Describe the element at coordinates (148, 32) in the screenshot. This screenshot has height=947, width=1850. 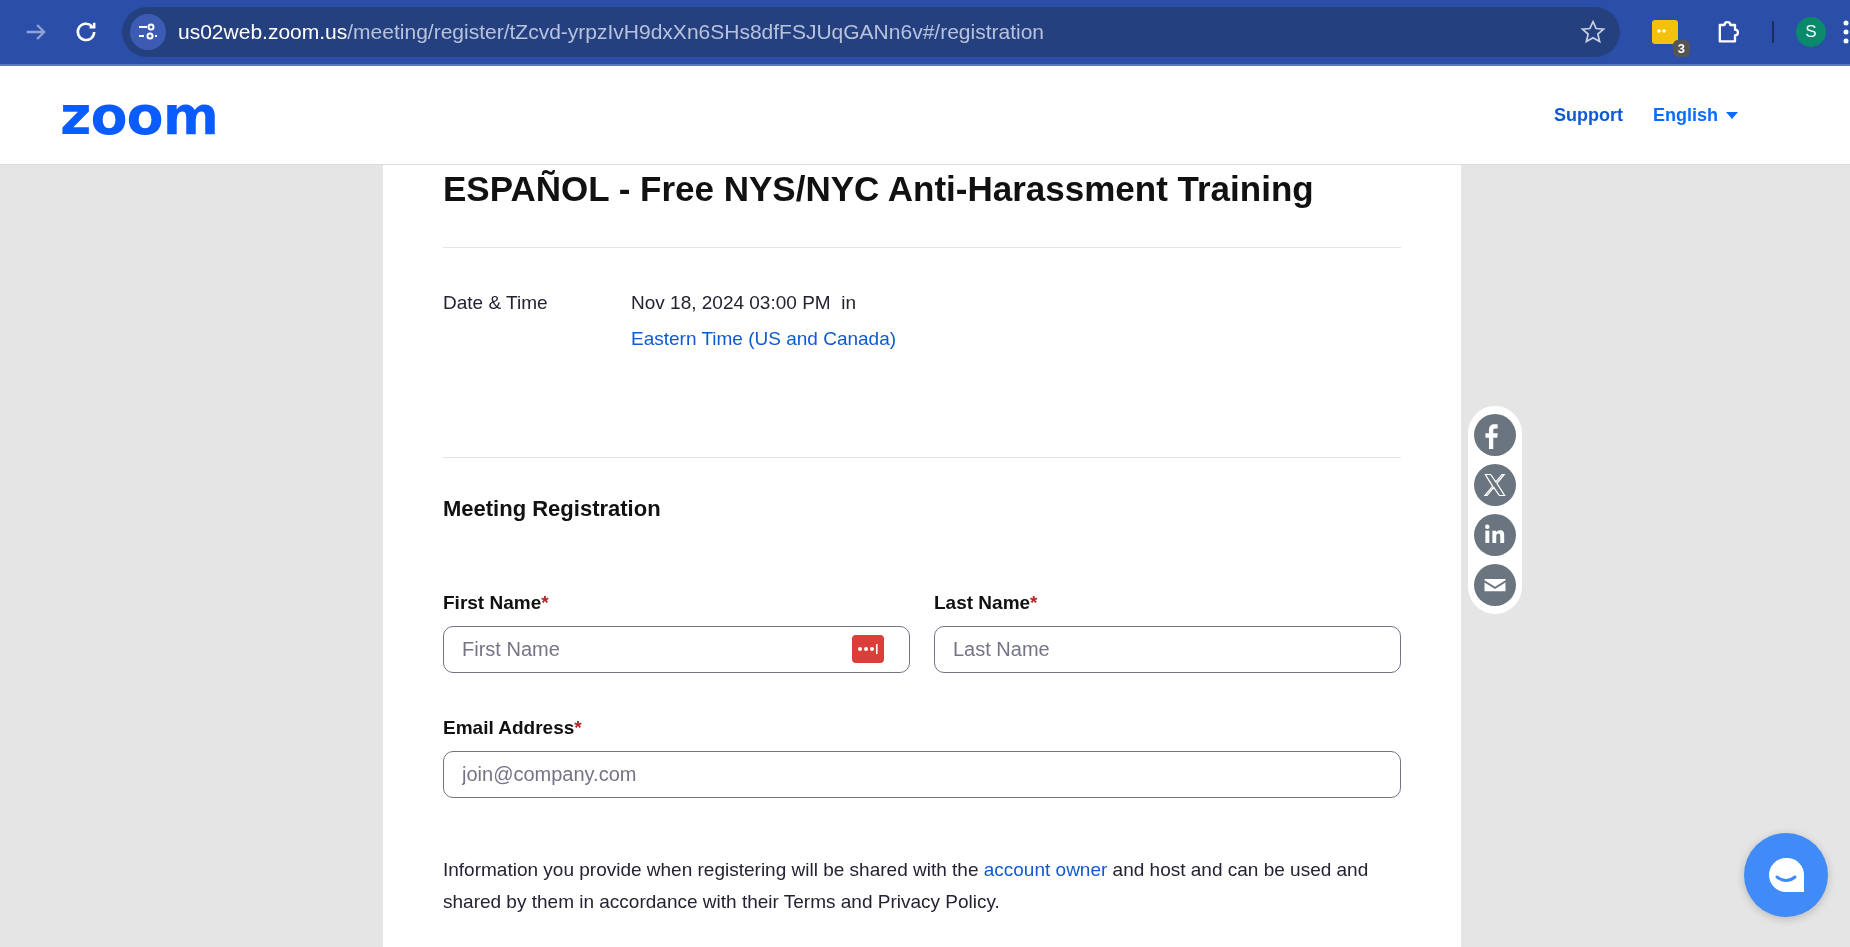
I see `site-settings-icon` at that location.